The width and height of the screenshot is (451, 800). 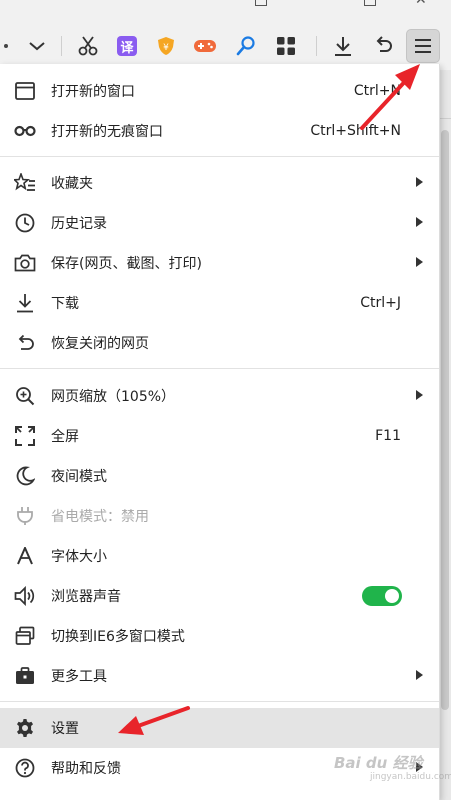 What do you see at coordinates (25, 263) in the screenshot?
I see `camera-icon` at bounding box center [25, 263].